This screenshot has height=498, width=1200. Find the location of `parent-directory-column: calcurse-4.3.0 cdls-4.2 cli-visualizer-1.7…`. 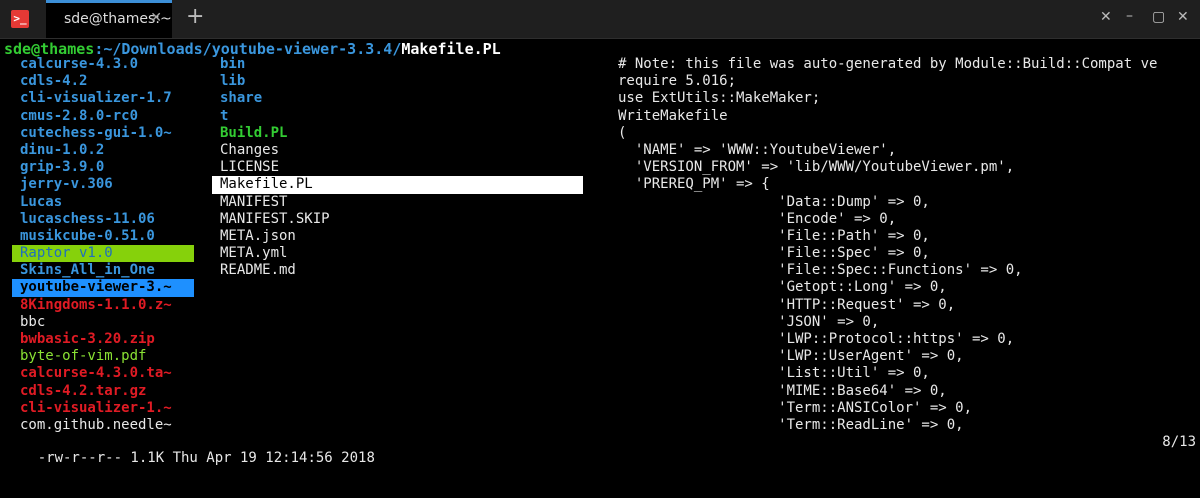

parent-directory-column: calcurse-4.3.0 cdls-4.2 cli-visualizer-1.7… is located at coordinates (106, 245).